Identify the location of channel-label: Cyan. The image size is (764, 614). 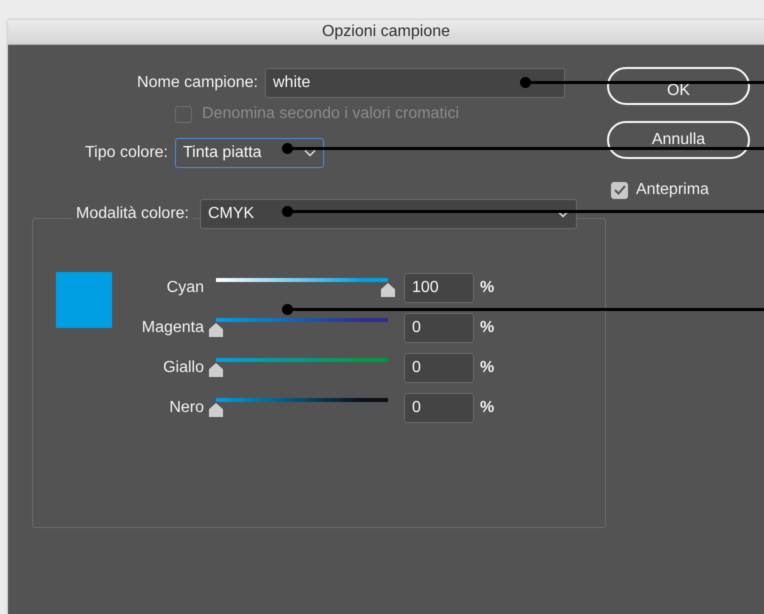
(185, 288).